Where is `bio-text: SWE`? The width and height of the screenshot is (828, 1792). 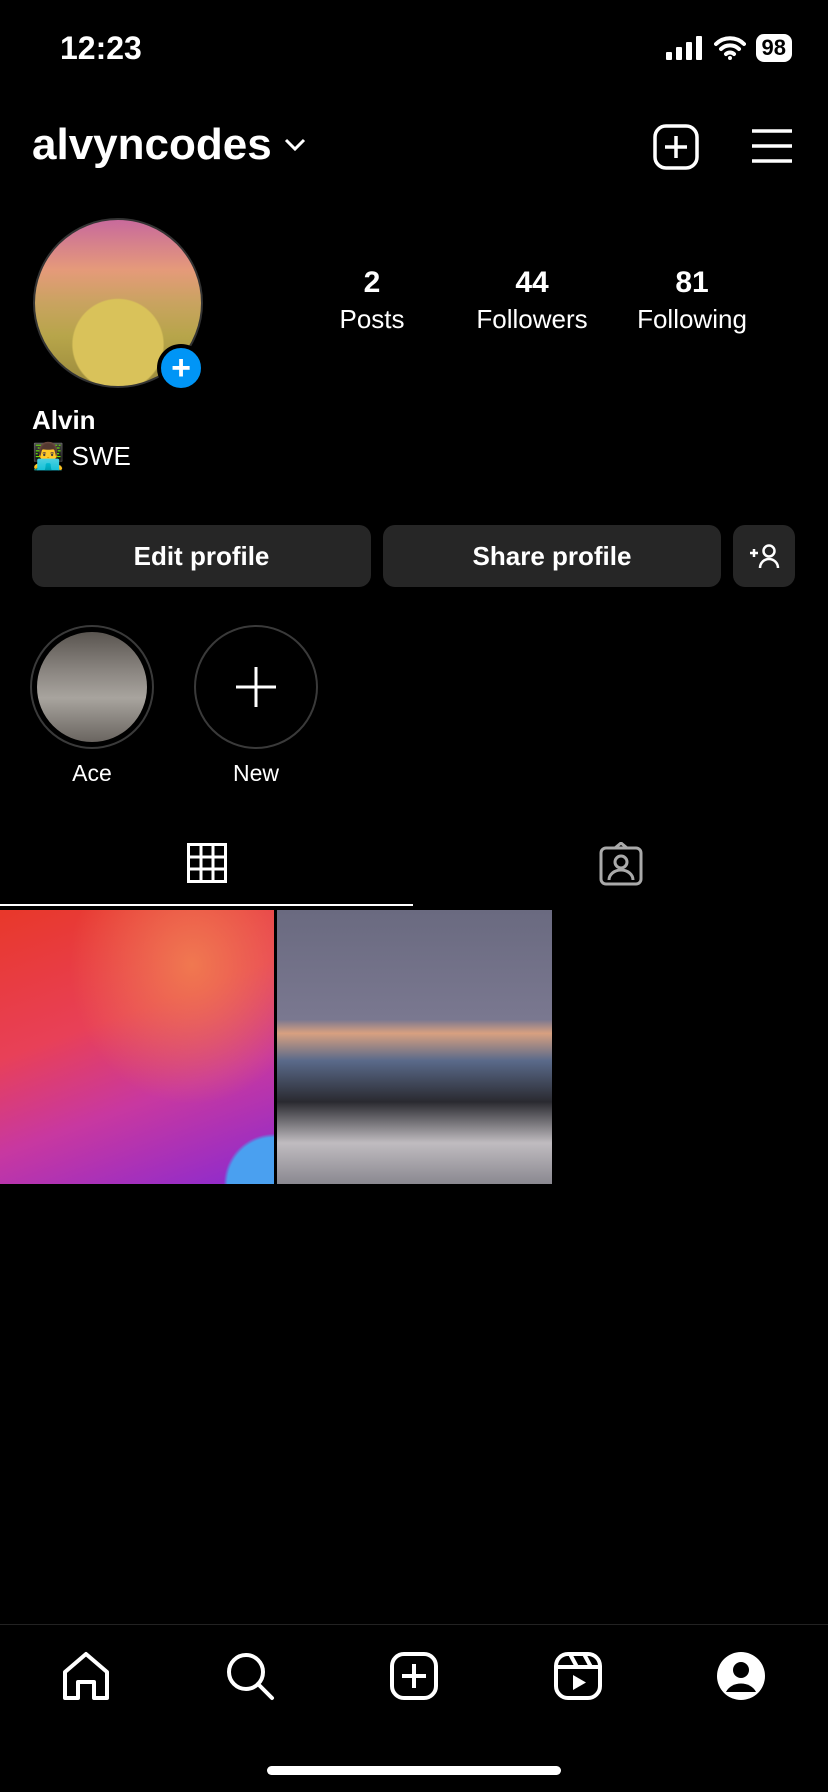
bio-text: SWE is located at coordinates (101, 456).